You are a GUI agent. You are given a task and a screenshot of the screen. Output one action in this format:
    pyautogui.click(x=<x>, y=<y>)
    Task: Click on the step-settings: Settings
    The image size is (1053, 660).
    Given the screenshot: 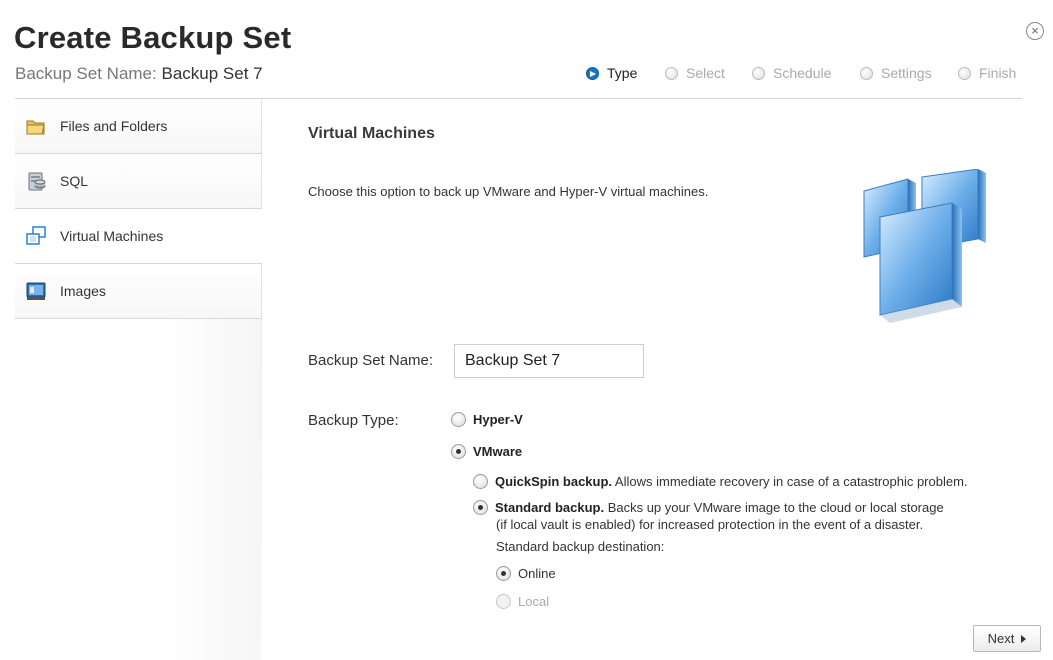 What is the action you would take?
    pyautogui.click(x=896, y=73)
    